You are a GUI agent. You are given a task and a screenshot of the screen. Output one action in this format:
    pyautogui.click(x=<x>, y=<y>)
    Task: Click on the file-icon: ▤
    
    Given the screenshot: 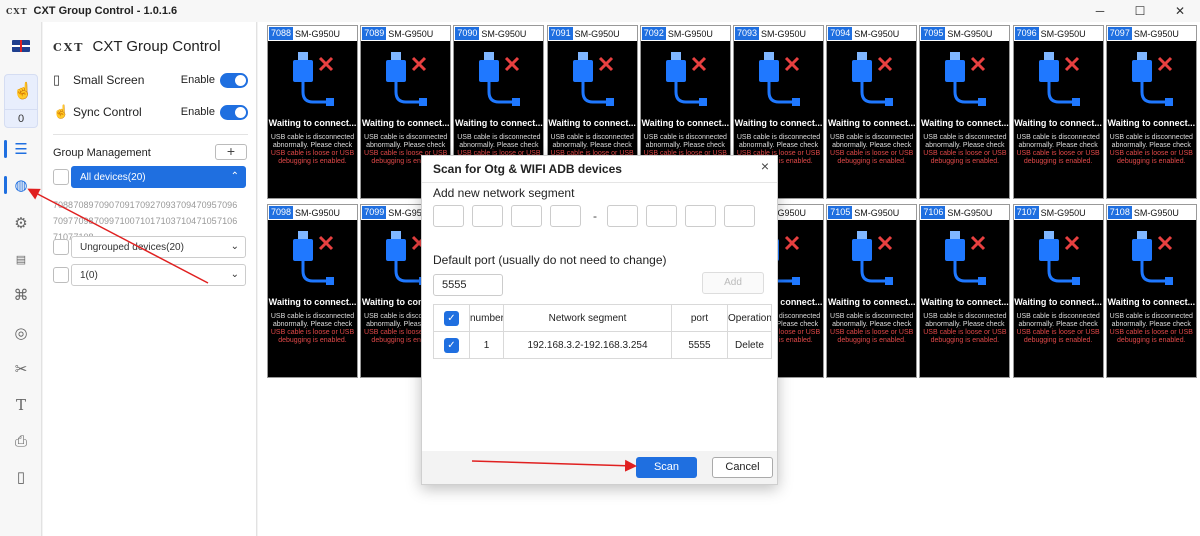 What is the action you would take?
    pyautogui.click(x=21, y=259)
    